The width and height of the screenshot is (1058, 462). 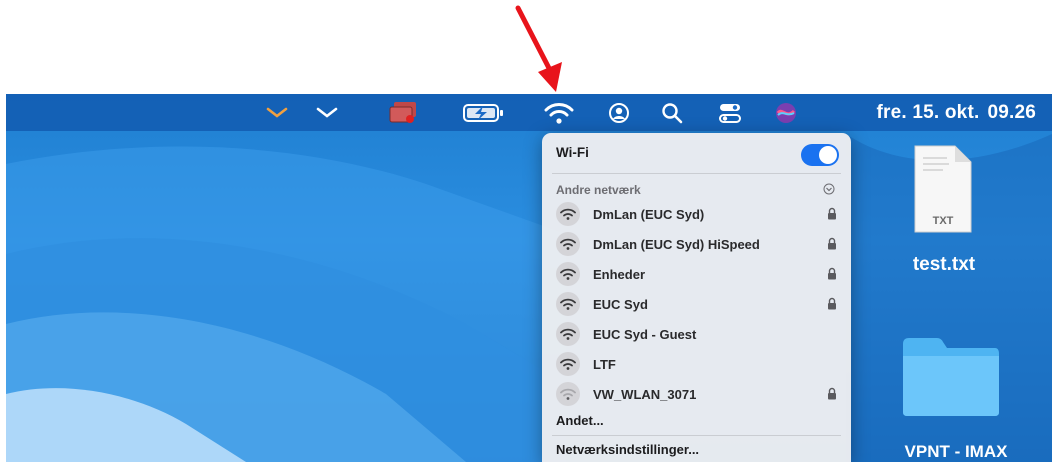 I want to click on network-item-dmlan-hispeed: DmLan (EUC Syd) HiSpeed, so click(x=696, y=244).